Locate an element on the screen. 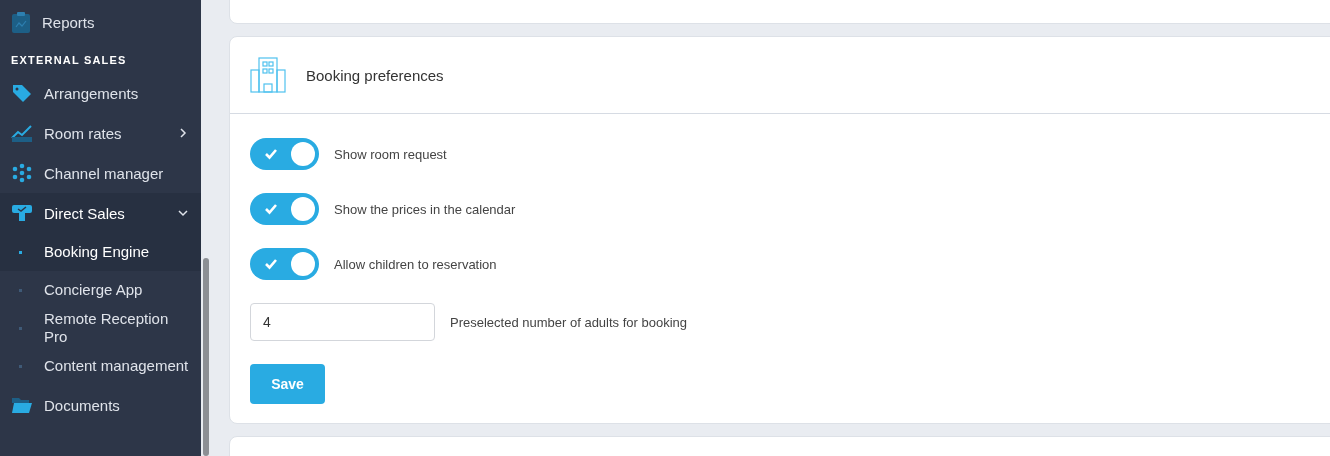 The image size is (1330, 456). input-field: 4 is located at coordinates (342, 322).